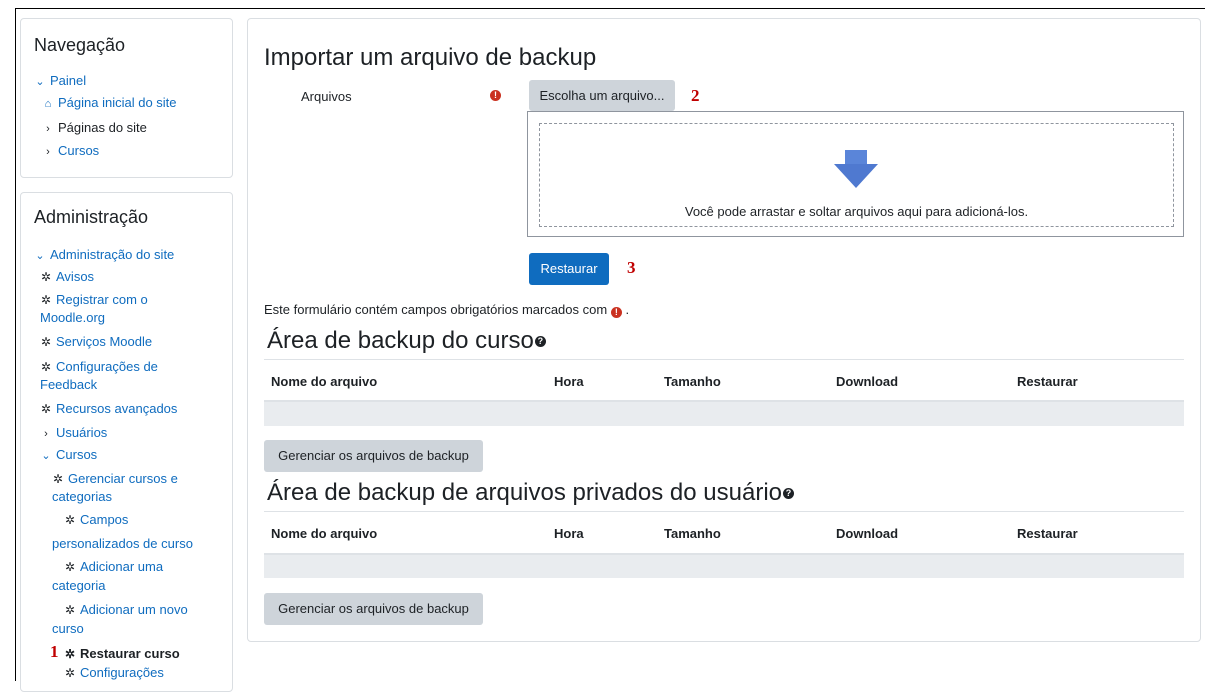  I want to click on nav-item-painel: ⌄ Painel, so click(60, 81).